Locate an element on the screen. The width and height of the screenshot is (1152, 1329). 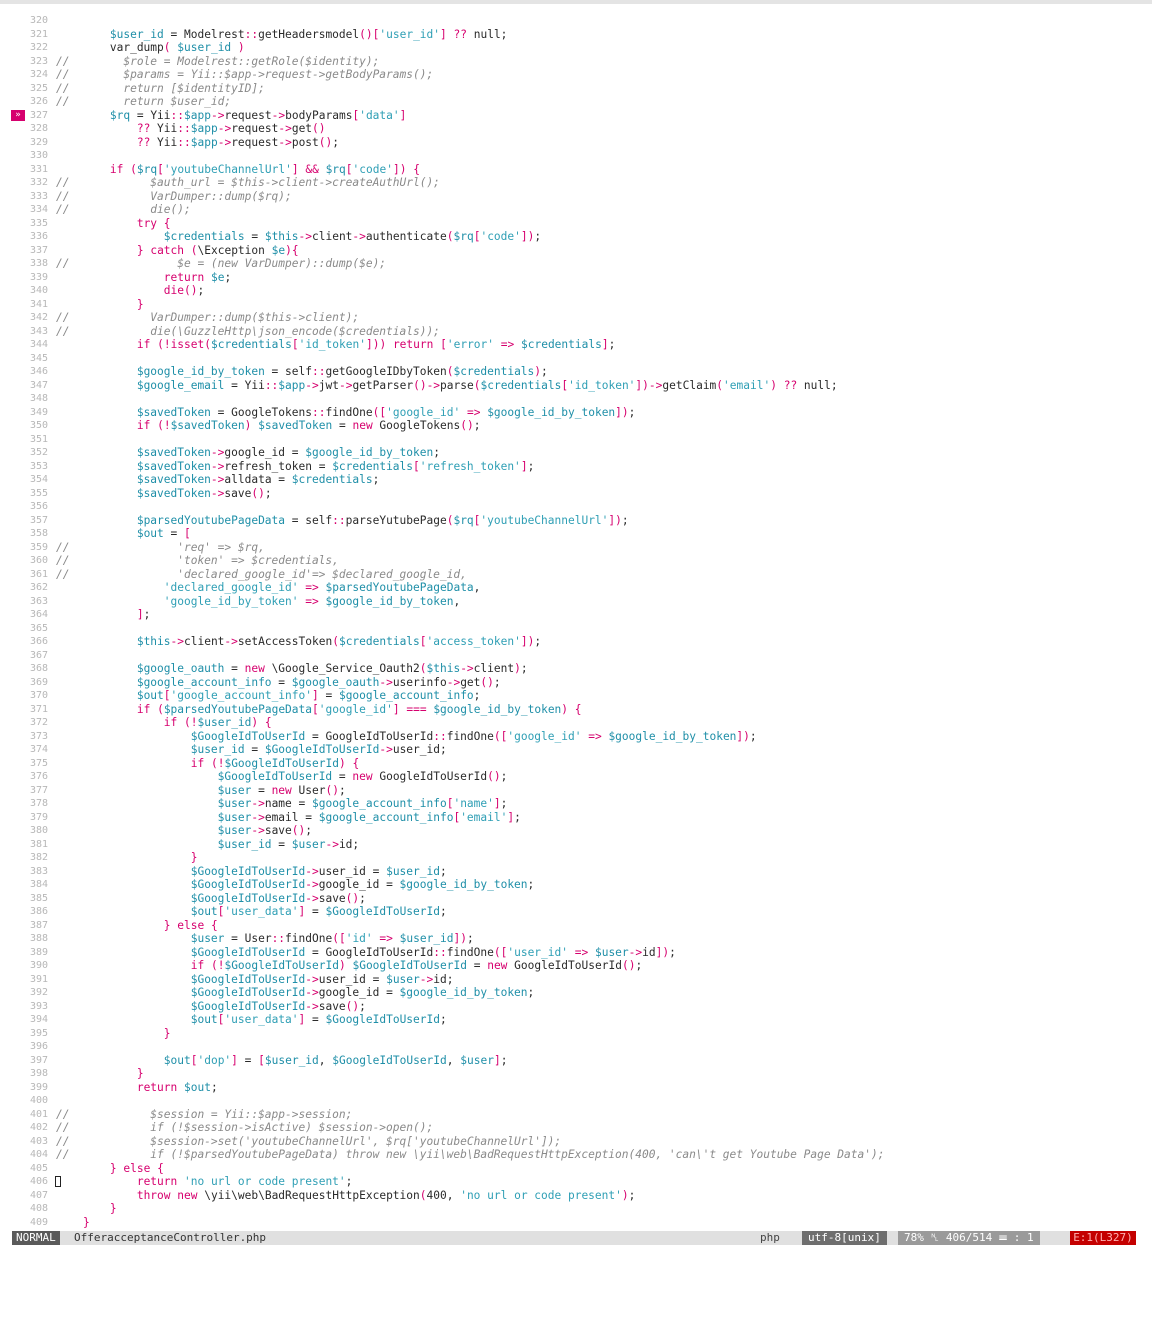
code-line: 406» return 'no url or code present'; is located at coordinates (576, 1182).